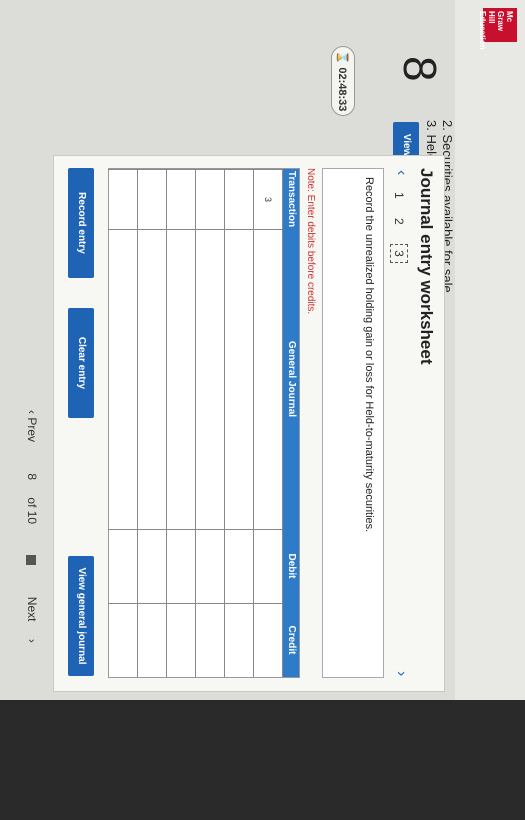  I want to click on chevron-left-icon: ‹, so click(401, 172).